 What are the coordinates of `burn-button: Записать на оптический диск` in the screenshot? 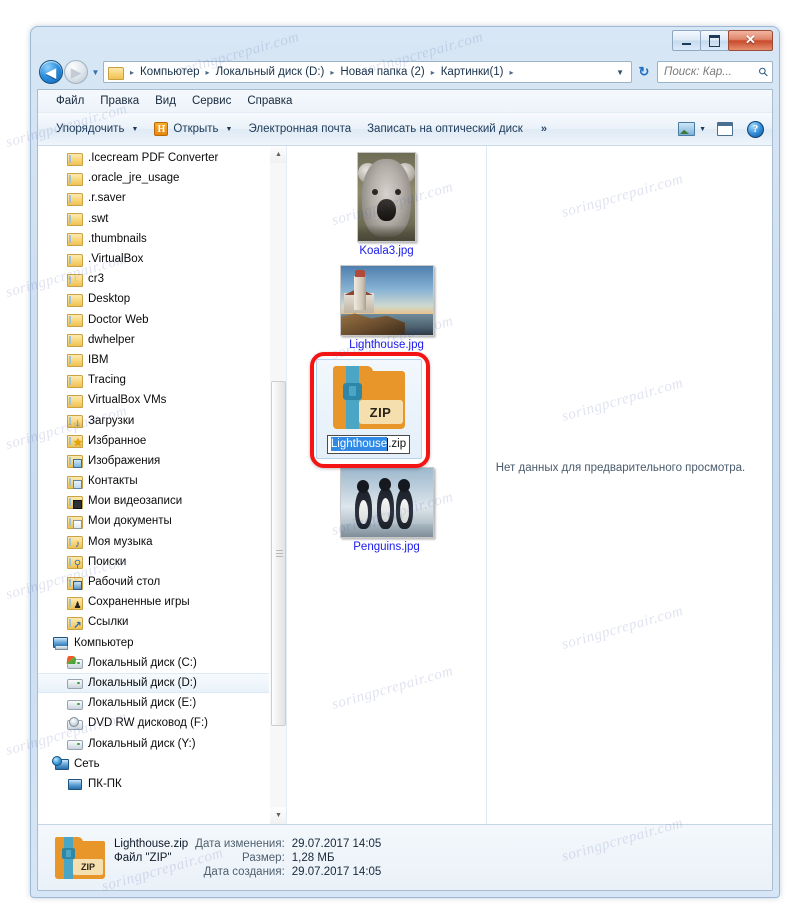 It's located at (445, 129).